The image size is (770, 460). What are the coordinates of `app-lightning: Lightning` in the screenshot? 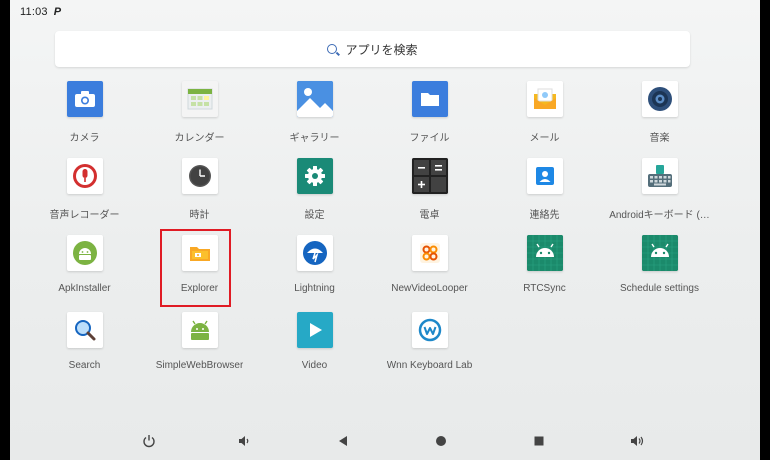 It's located at (314, 273).